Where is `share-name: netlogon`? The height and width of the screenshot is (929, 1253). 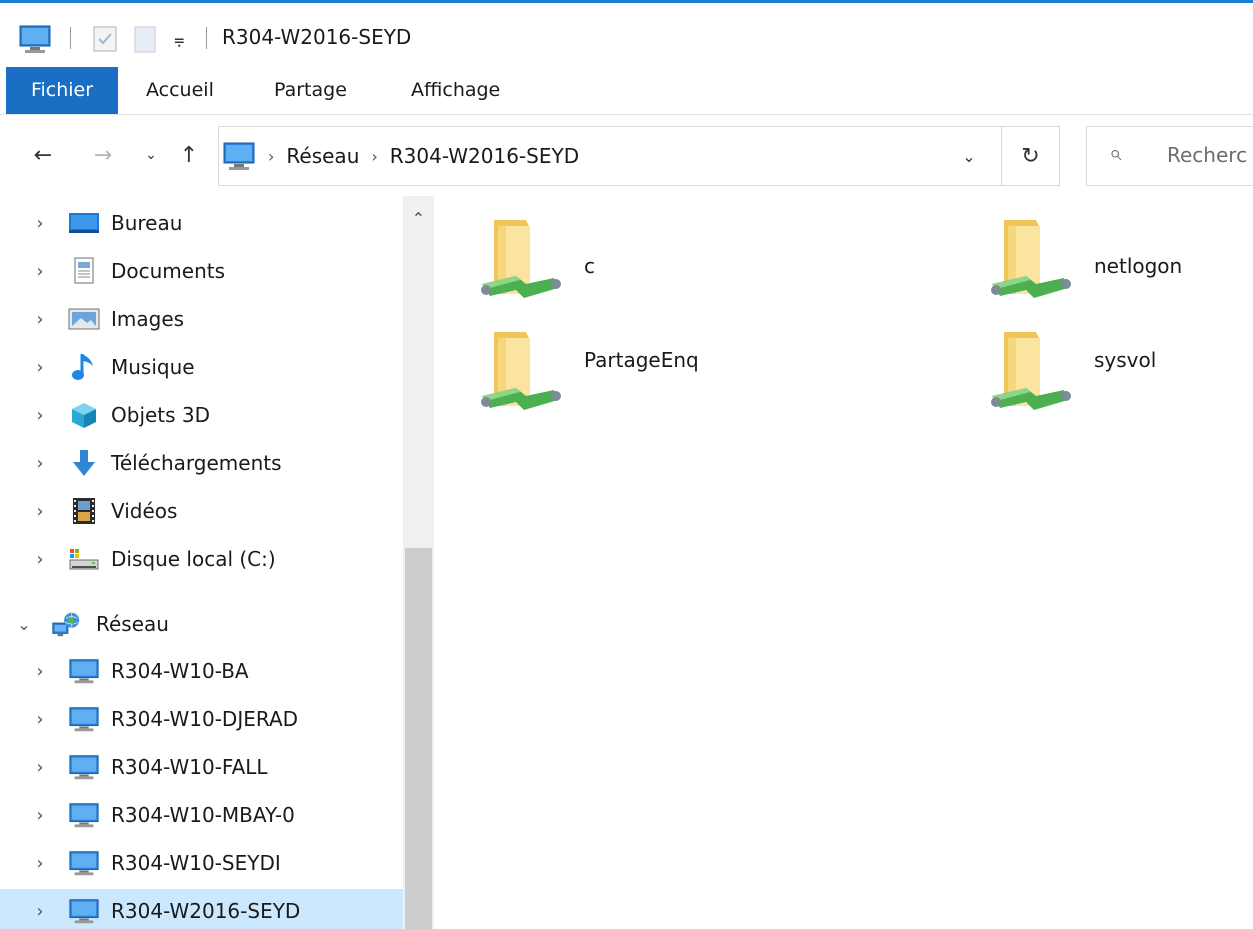 share-name: netlogon is located at coordinates (1138, 266).